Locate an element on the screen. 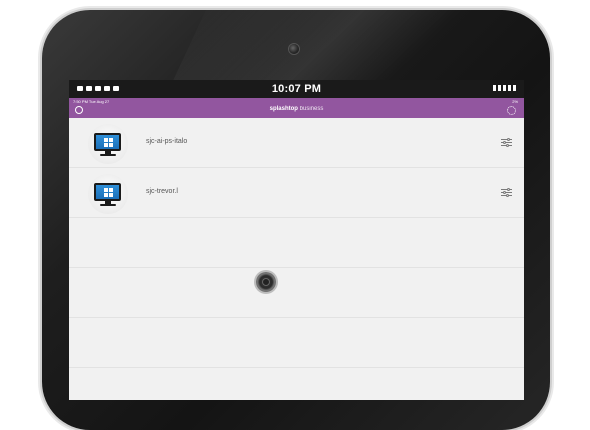  computer-name: sjc-trevor.l is located at coordinates (162, 191).